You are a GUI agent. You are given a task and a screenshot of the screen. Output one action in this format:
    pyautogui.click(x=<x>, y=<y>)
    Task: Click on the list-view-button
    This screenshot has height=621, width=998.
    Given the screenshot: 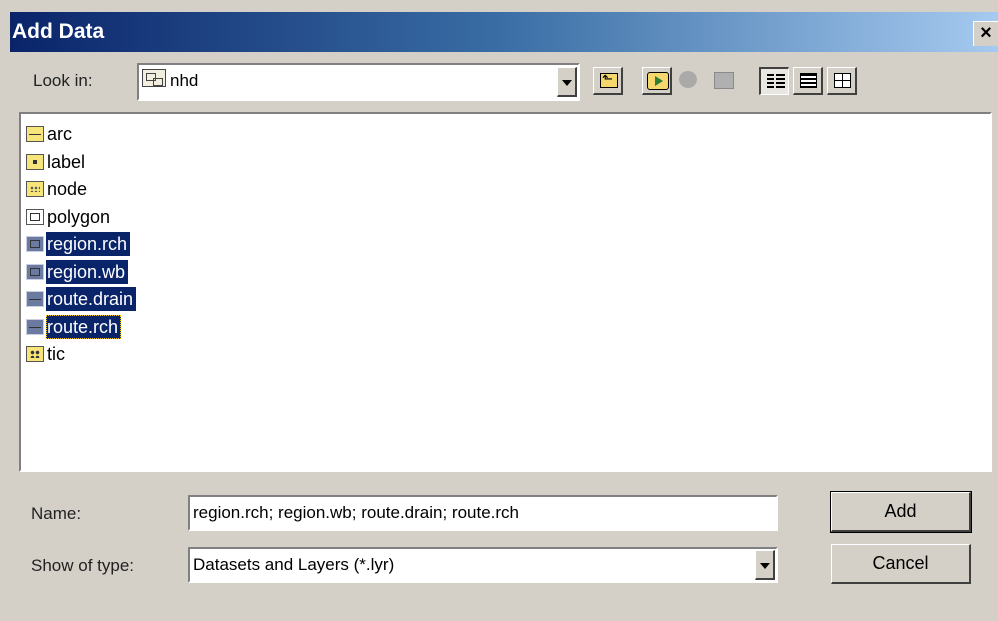 What is the action you would take?
    pyautogui.click(x=774, y=81)
    